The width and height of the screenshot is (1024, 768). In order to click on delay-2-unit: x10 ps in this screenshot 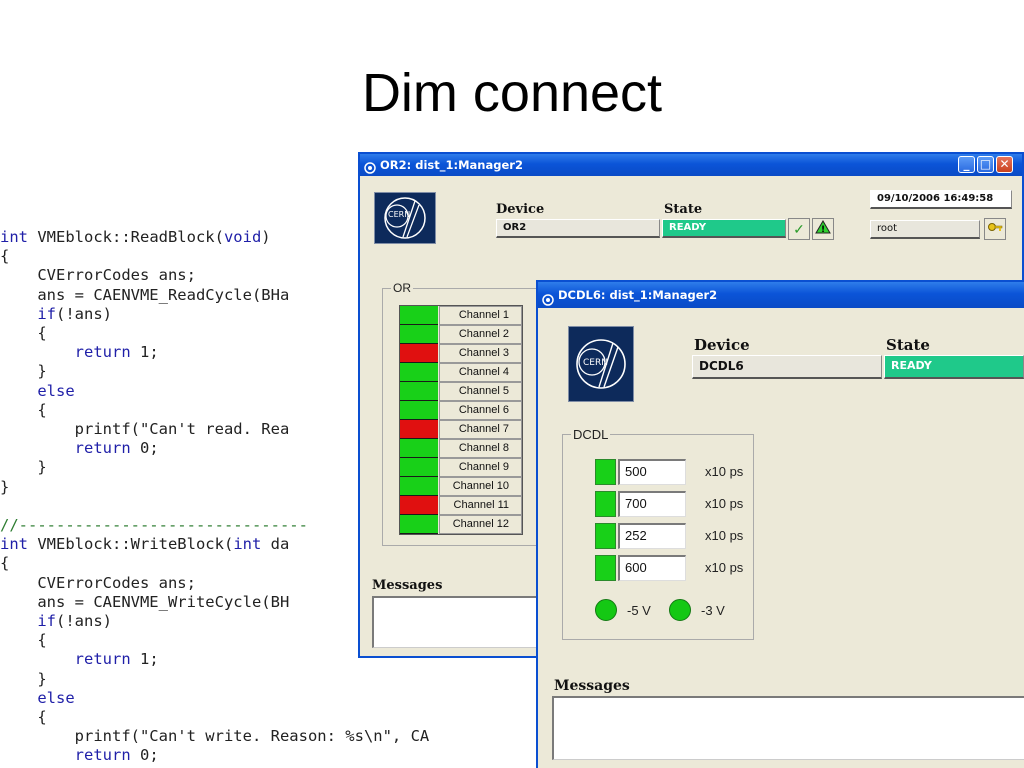, I will do `click(724, 503)`.